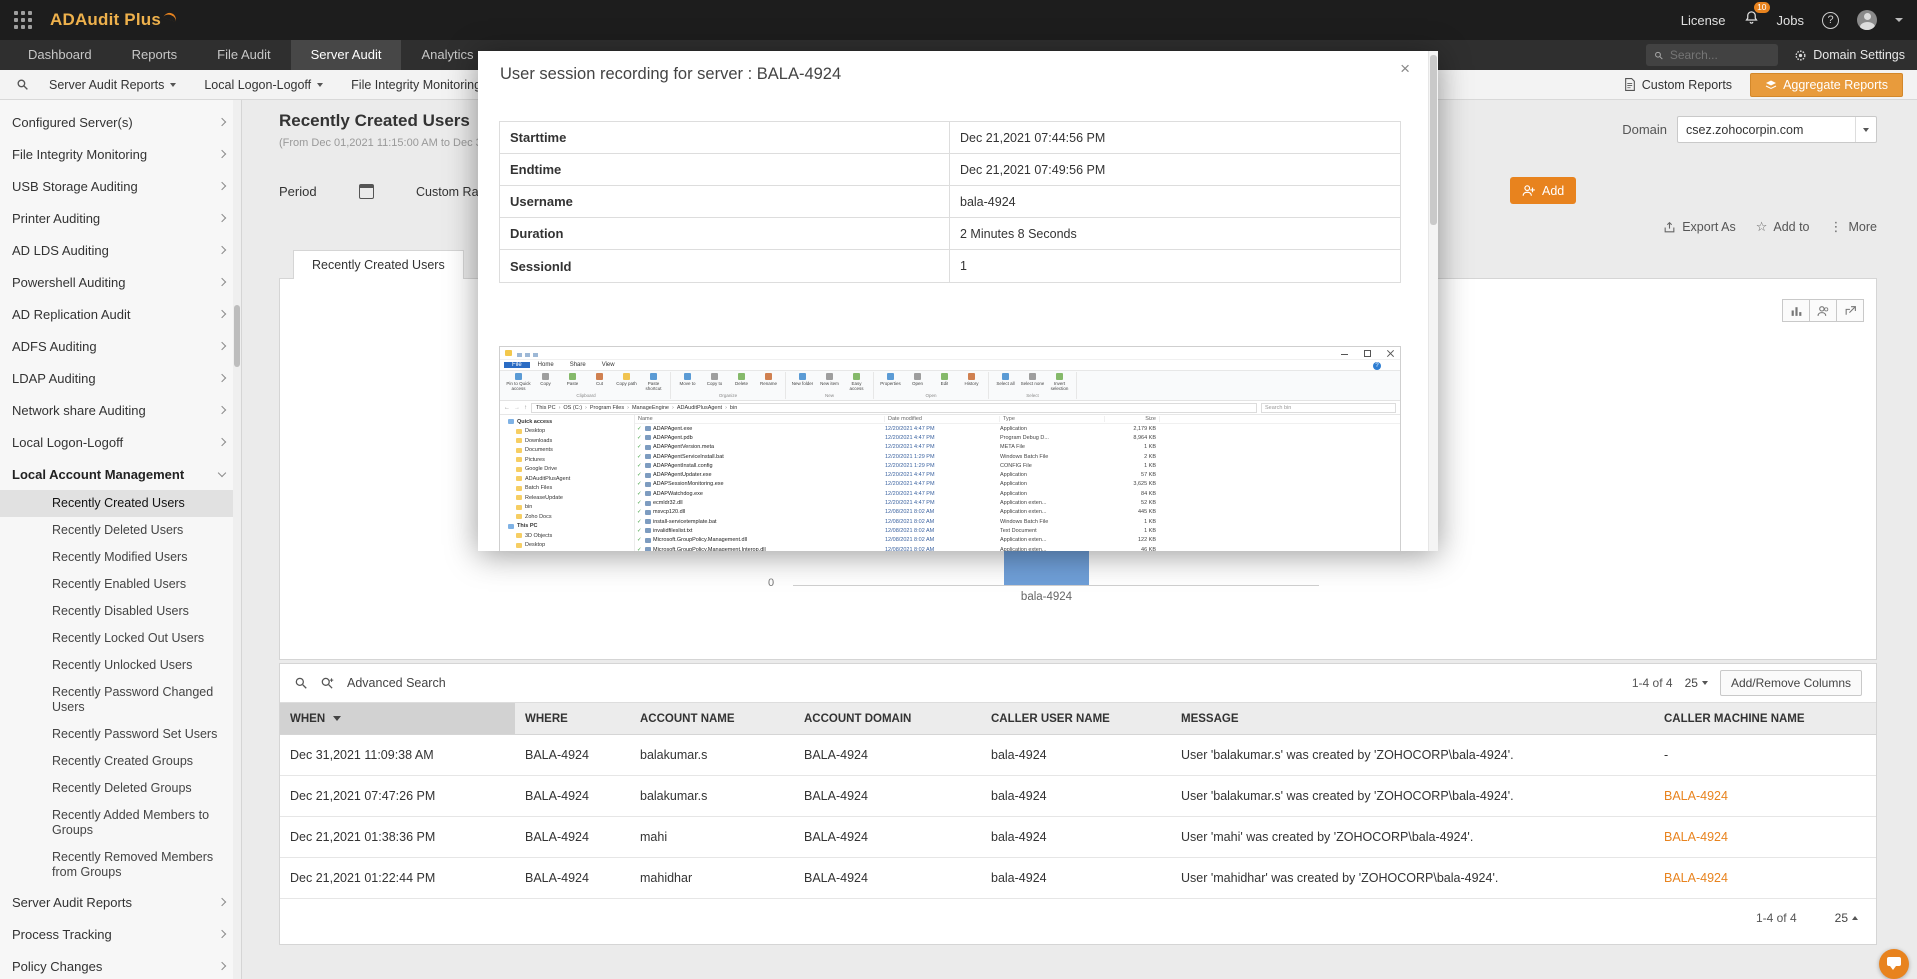 The image size is (1917, 979). I want to click on sidebar-item: Network share Auditing, so click(120, 410).